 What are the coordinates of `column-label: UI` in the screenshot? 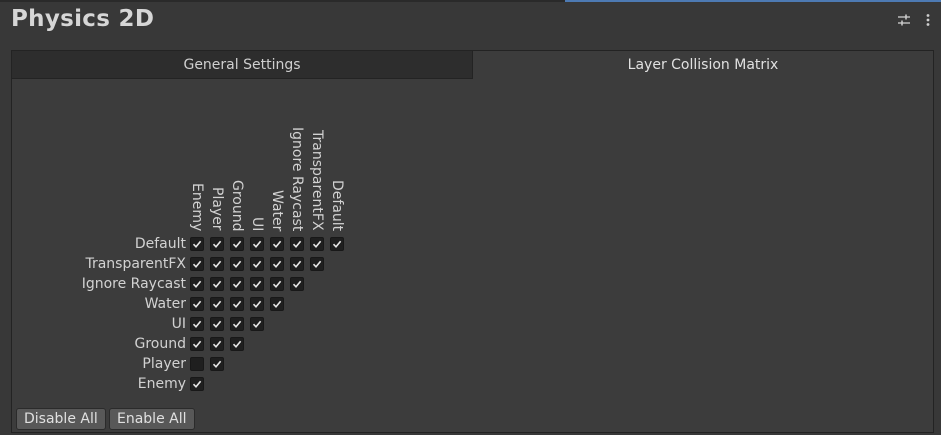 It's located at (257, 223).